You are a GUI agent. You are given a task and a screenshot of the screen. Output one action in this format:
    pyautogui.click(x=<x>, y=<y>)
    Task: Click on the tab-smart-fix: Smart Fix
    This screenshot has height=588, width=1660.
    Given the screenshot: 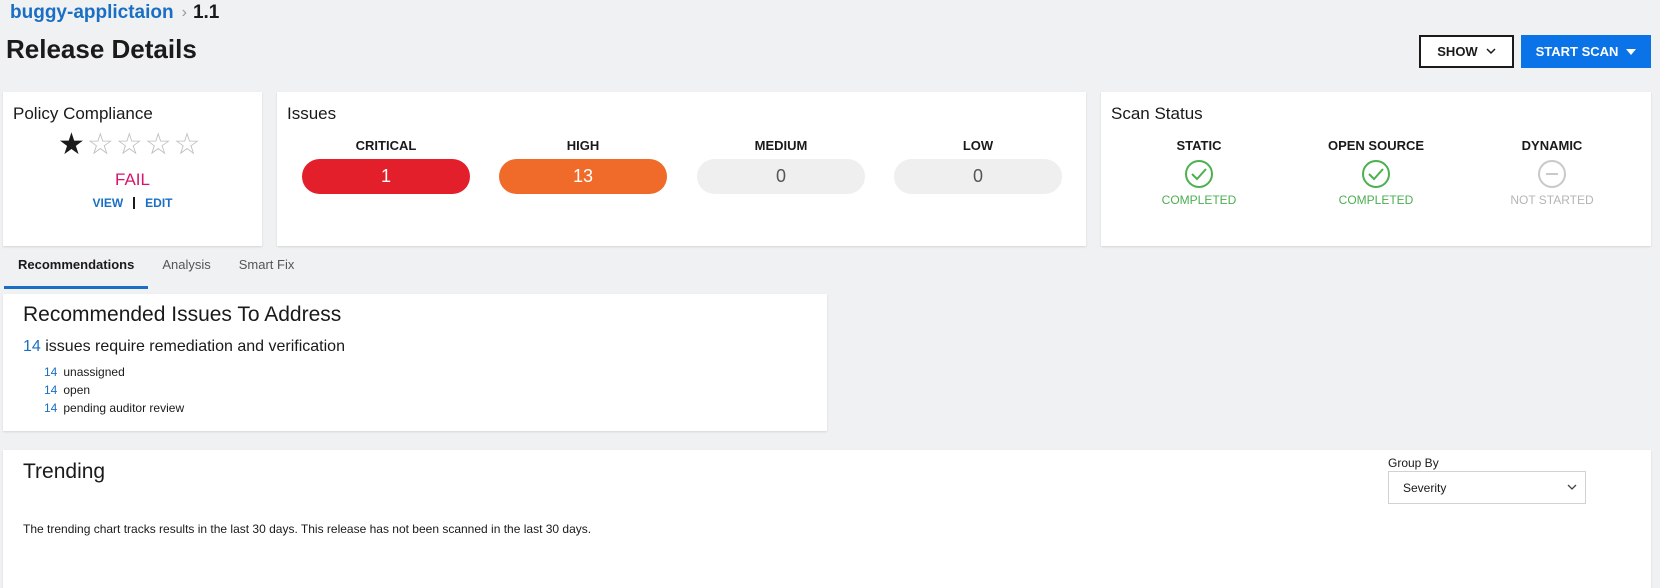 What is the action you would take?
    pyautogui.click(x=267, y=271)
    